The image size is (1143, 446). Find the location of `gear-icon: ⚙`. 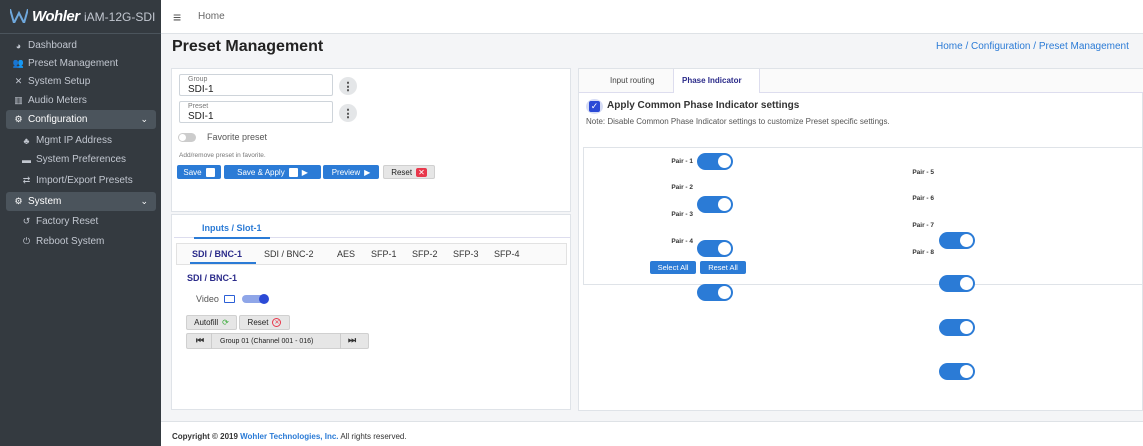

gear-icon: ⚙ is located at coordinates (18, 119).